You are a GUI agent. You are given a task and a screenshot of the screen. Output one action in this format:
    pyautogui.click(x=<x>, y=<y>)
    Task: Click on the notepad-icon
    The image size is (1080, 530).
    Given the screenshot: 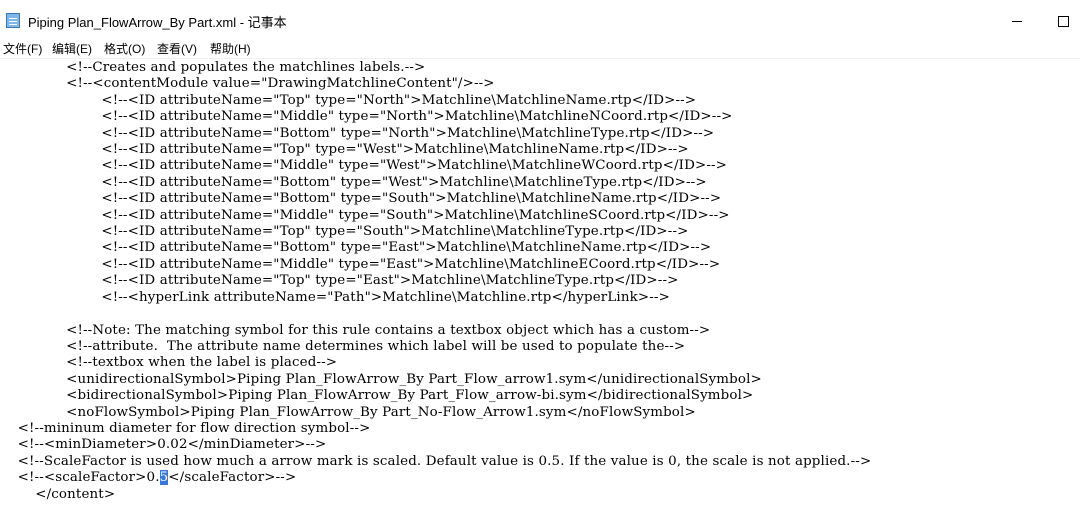 What is the action you would take?
    pyautogui.click(x=13, y=20)
    